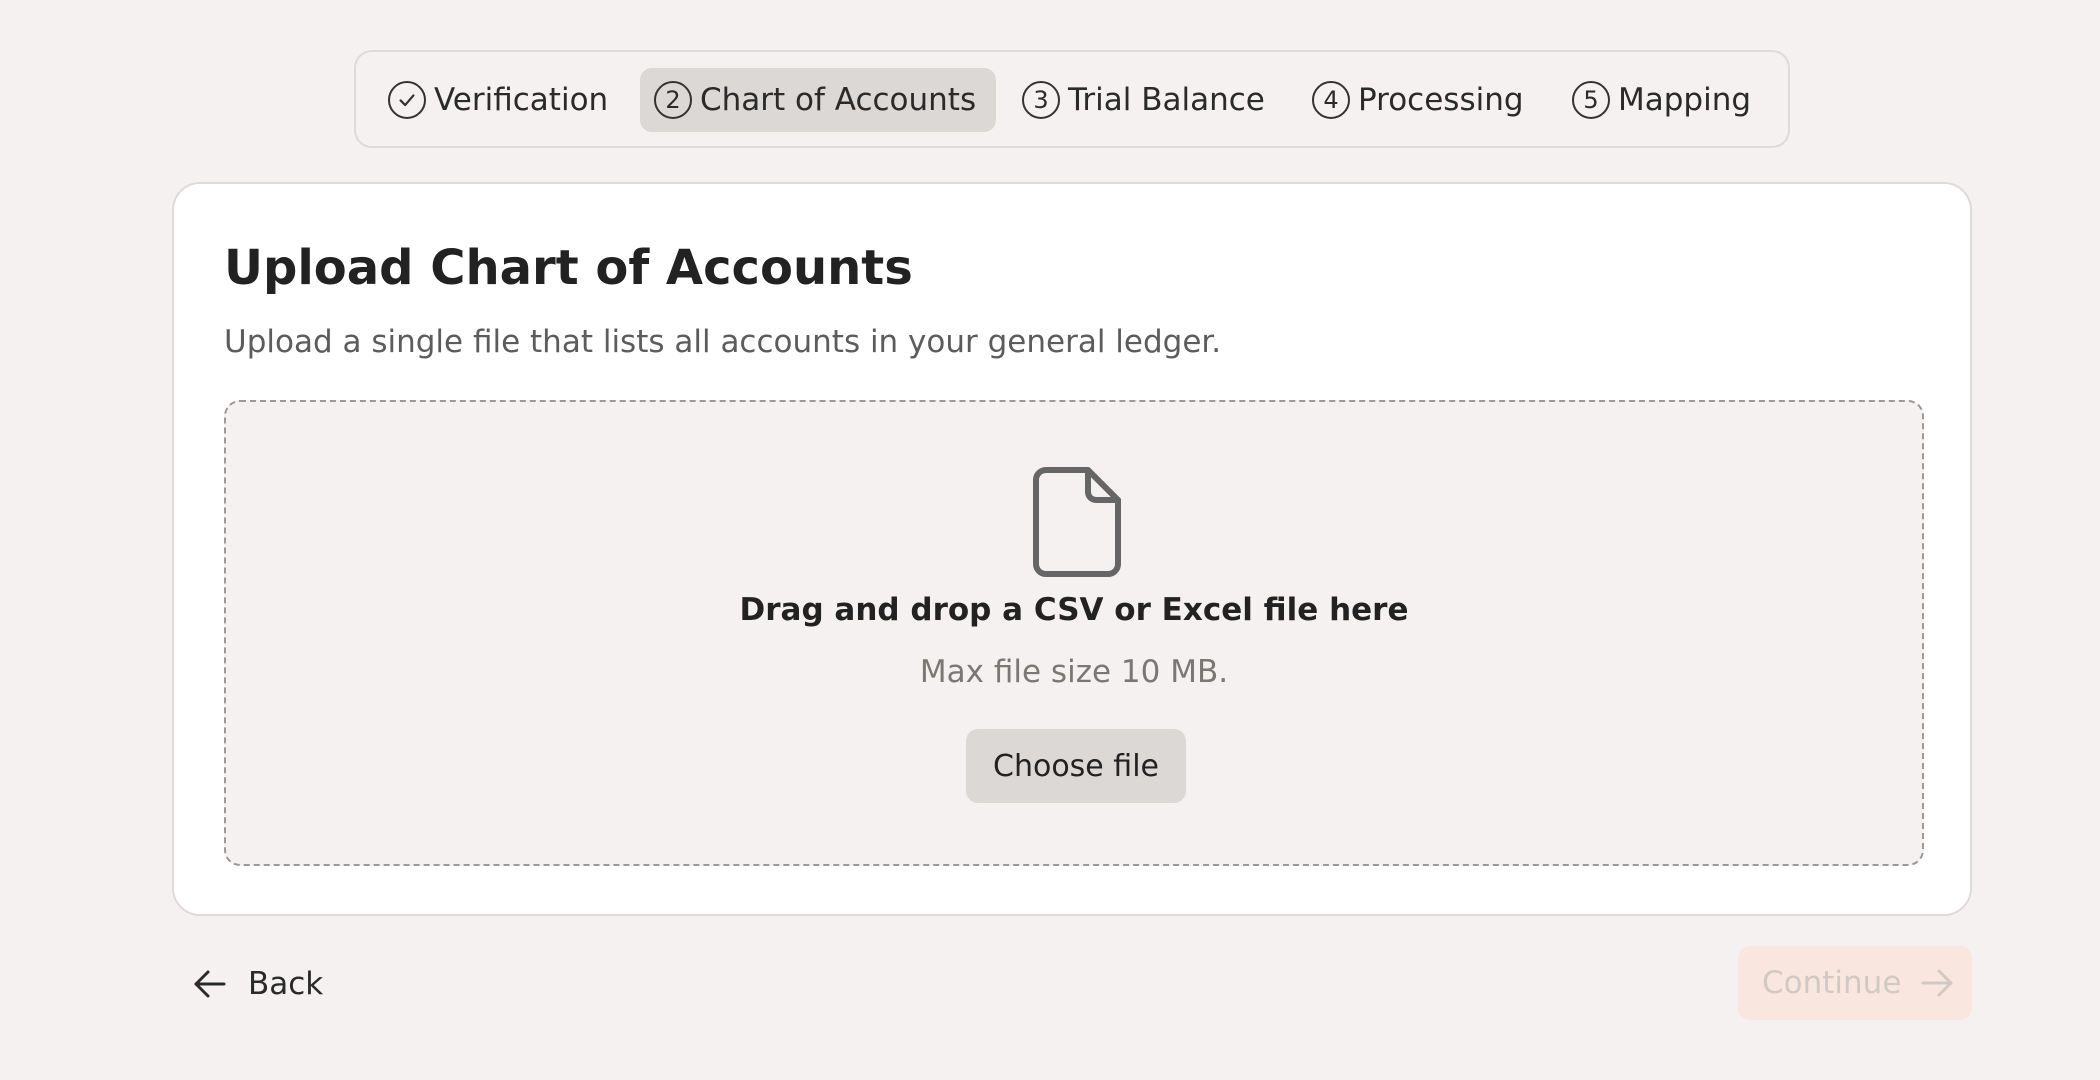 The height and width of the screenshot is (1080, 2100). Describe the element at coordinates (1074, 610) in the screenshot. I see `dropzone-title: Drag and drop a CSV or Excel file here` at that location.